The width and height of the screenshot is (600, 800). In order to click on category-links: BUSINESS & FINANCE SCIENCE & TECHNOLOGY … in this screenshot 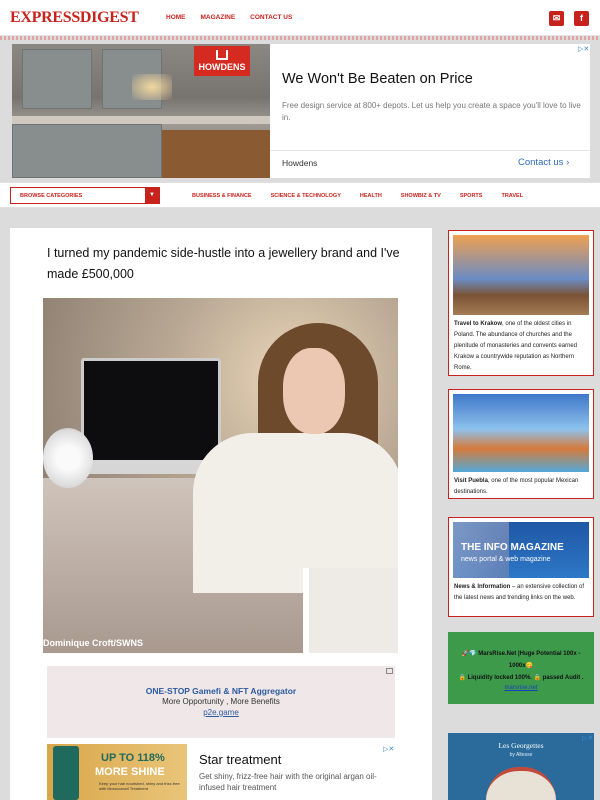, I will do `click(357, 196)`.